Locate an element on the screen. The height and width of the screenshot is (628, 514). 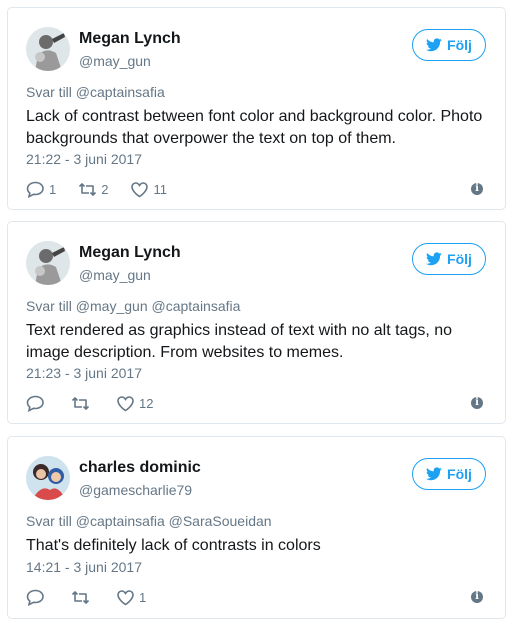
reply-context: Svar till @captainsafia is located at coordinates (95, 92).